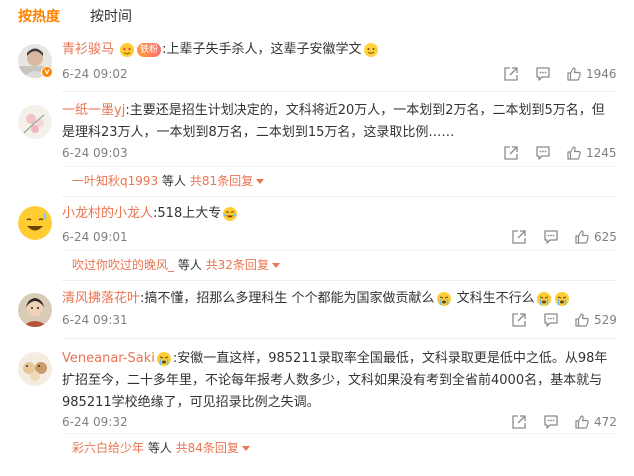 The image size is (634, 476). I want to click on comment-body: 小龙村的小龙人:518上大专, so click(339, 214).